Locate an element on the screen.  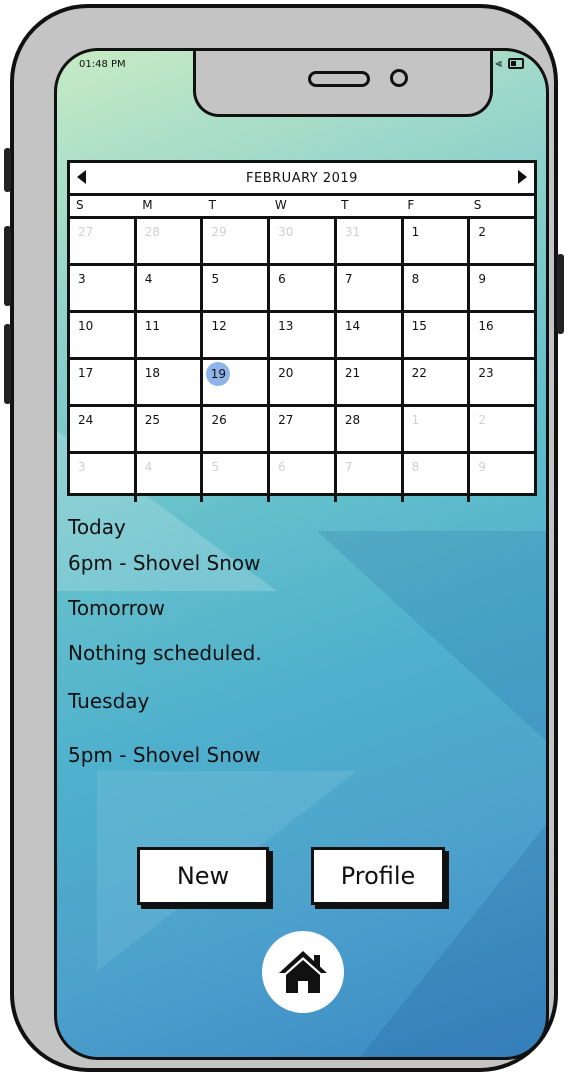
volume-down-button is located at coordinates (7, 364).